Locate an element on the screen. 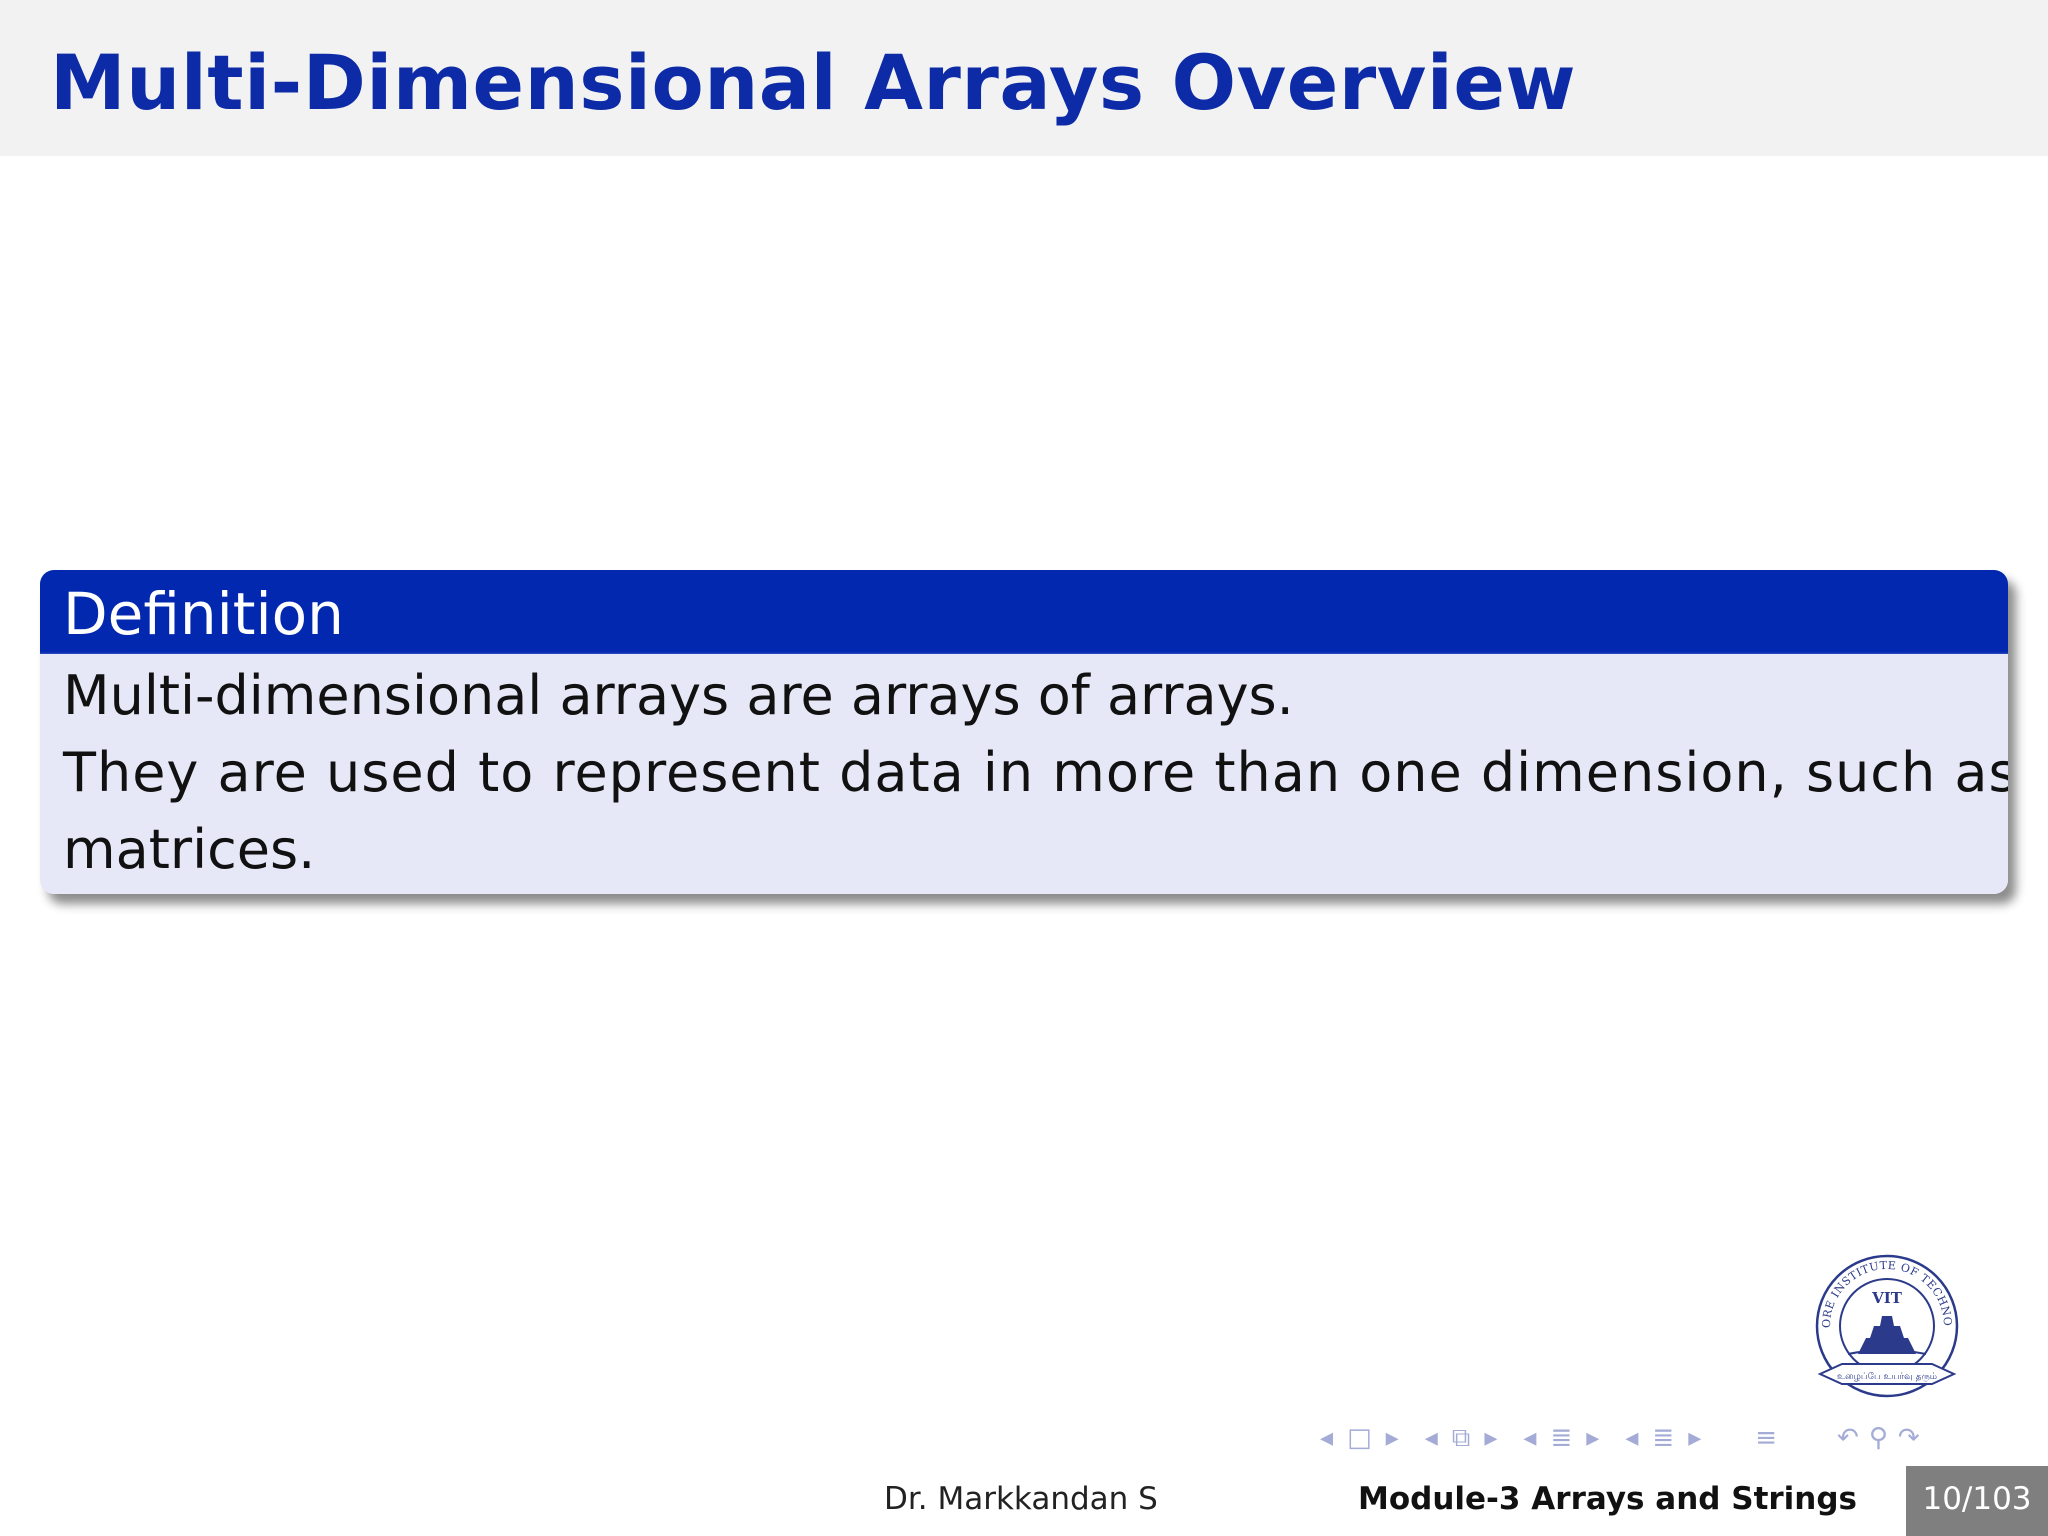 This screenshot has height=1536, width=2048. title-bar: Multi-Dimensional Arrays Overview is located at coordinates (1024, 78).